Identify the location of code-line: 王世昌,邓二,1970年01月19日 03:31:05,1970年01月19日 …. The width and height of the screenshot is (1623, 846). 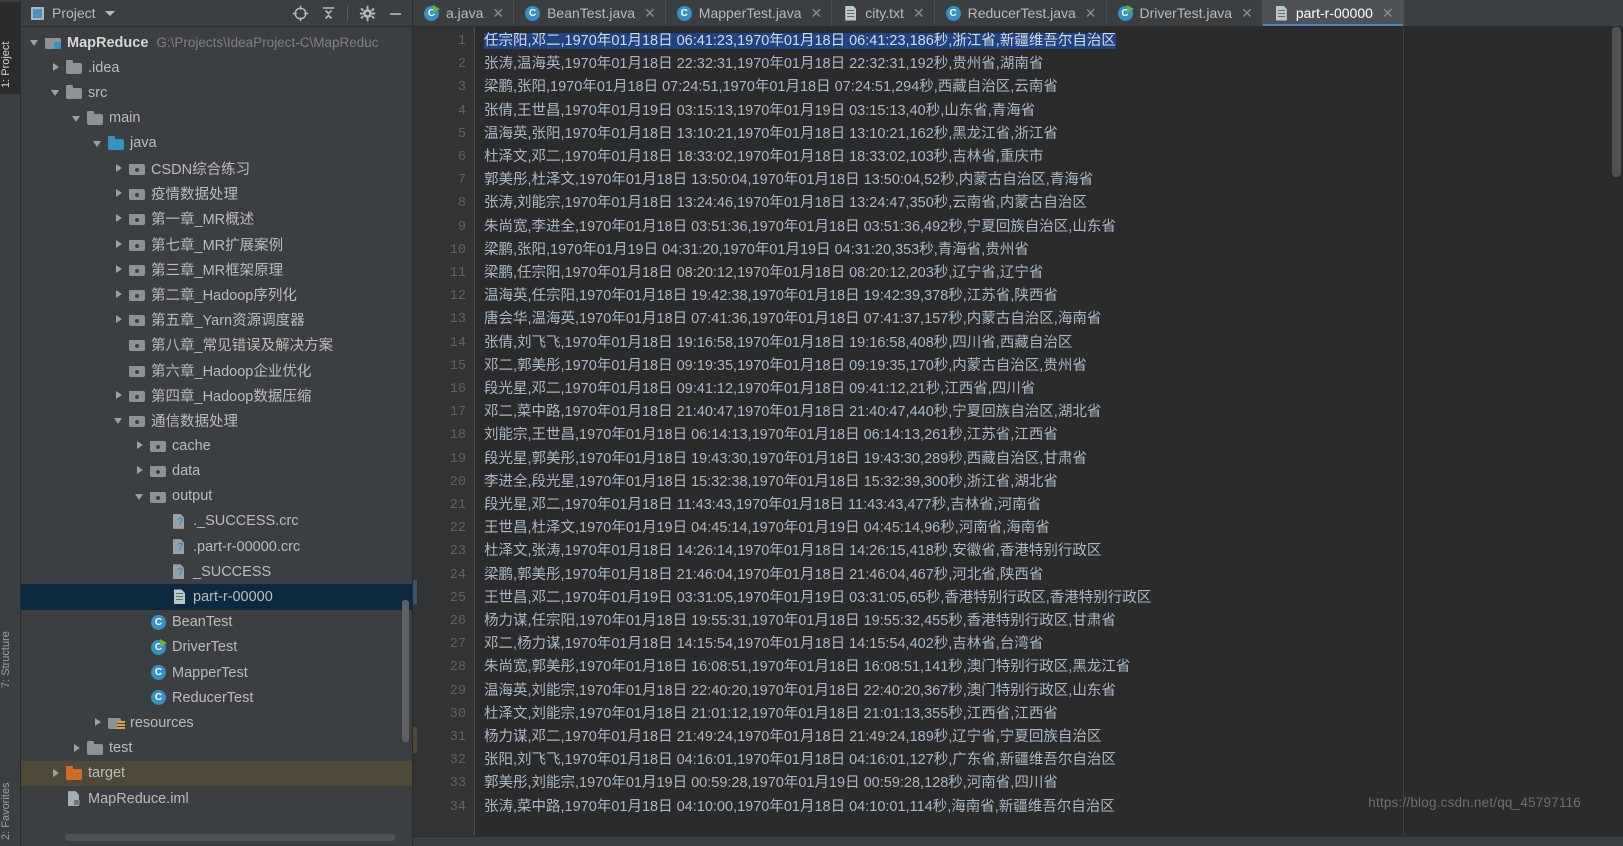
(817, 598).